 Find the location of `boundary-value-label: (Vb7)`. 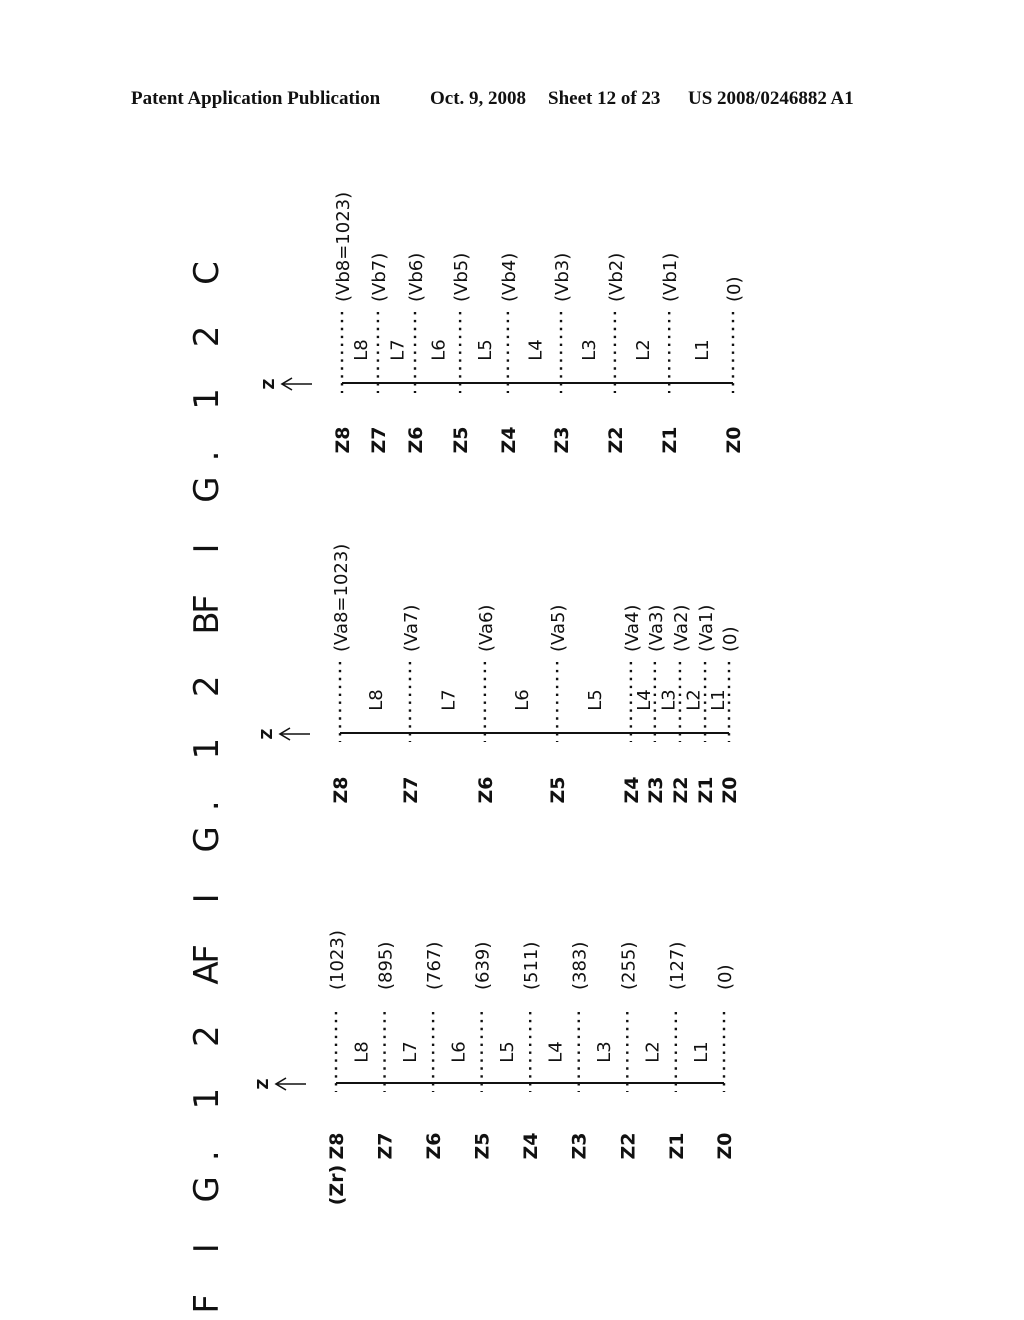

boundary-value-label: (Vb7) is located at coordinates (379, 277).